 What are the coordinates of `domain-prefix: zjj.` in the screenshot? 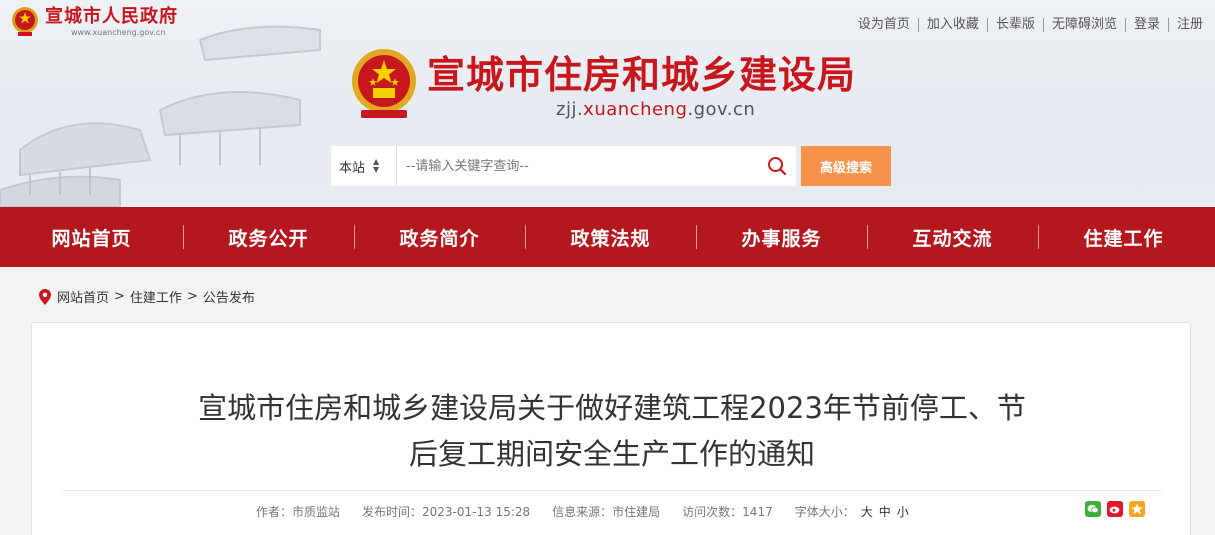 It's located at (570, 109).